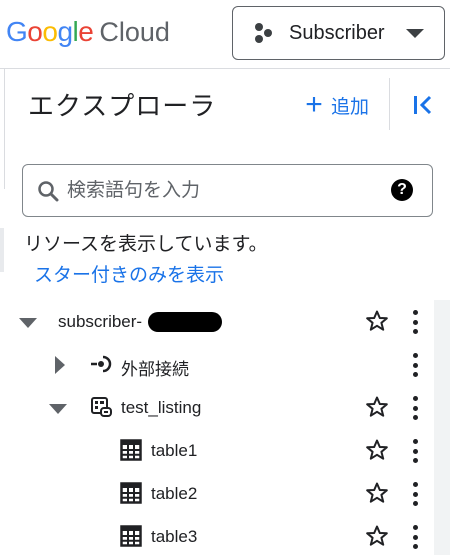 This screenshot has height=555, width=450. Describe the element at coordinates (101, 364) in the screenshot. I see `external-connection-icon` at that location.